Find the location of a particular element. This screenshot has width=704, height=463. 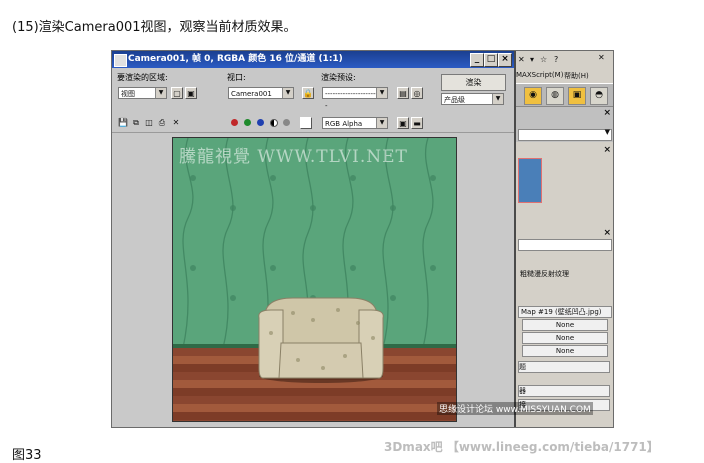

material-slots: × is located at coordinates (564, 184).